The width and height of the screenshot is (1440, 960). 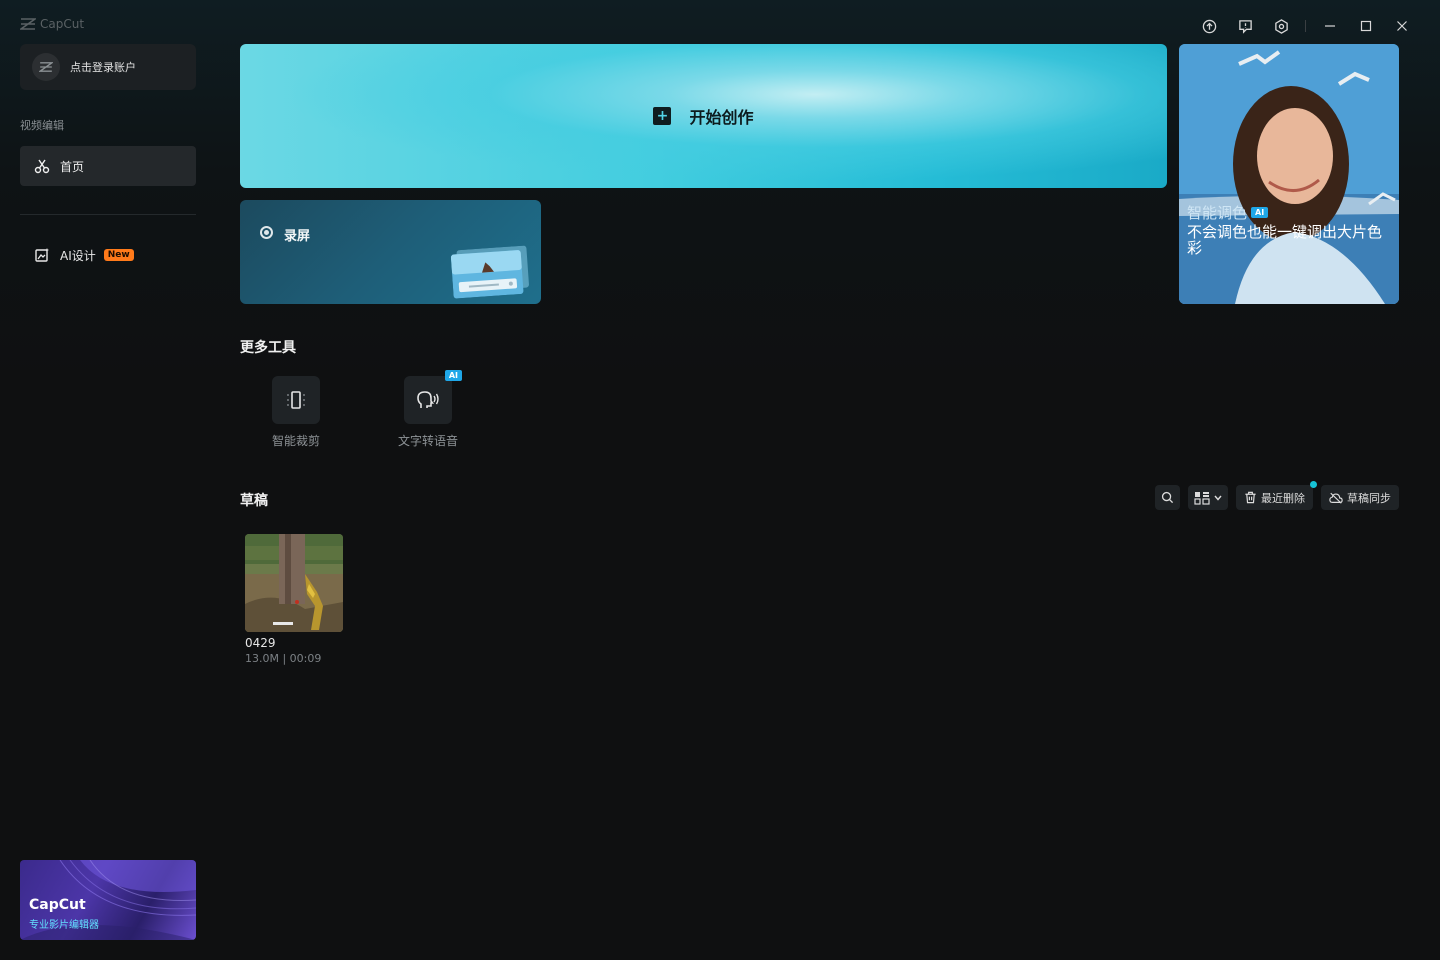 I want to click on draft-name: 0429, so click(x=260, y=643).